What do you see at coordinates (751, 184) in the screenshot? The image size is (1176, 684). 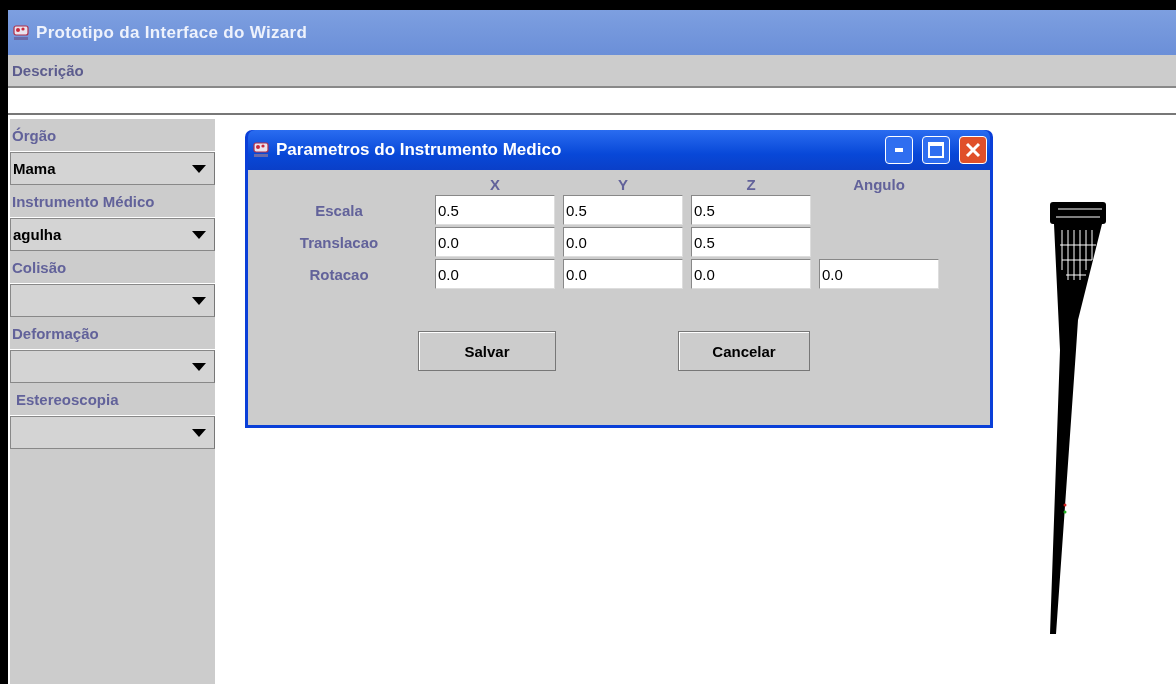 I see `column-header: Z` at bounding box center [751, 184].